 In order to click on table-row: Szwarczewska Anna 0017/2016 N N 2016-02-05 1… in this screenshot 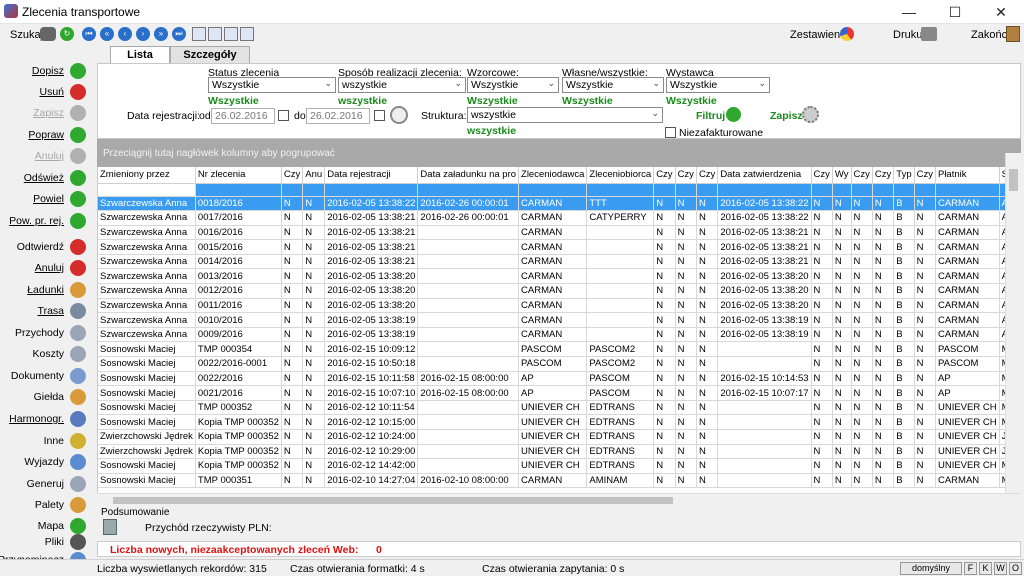, I will do `click(551, 218)`.